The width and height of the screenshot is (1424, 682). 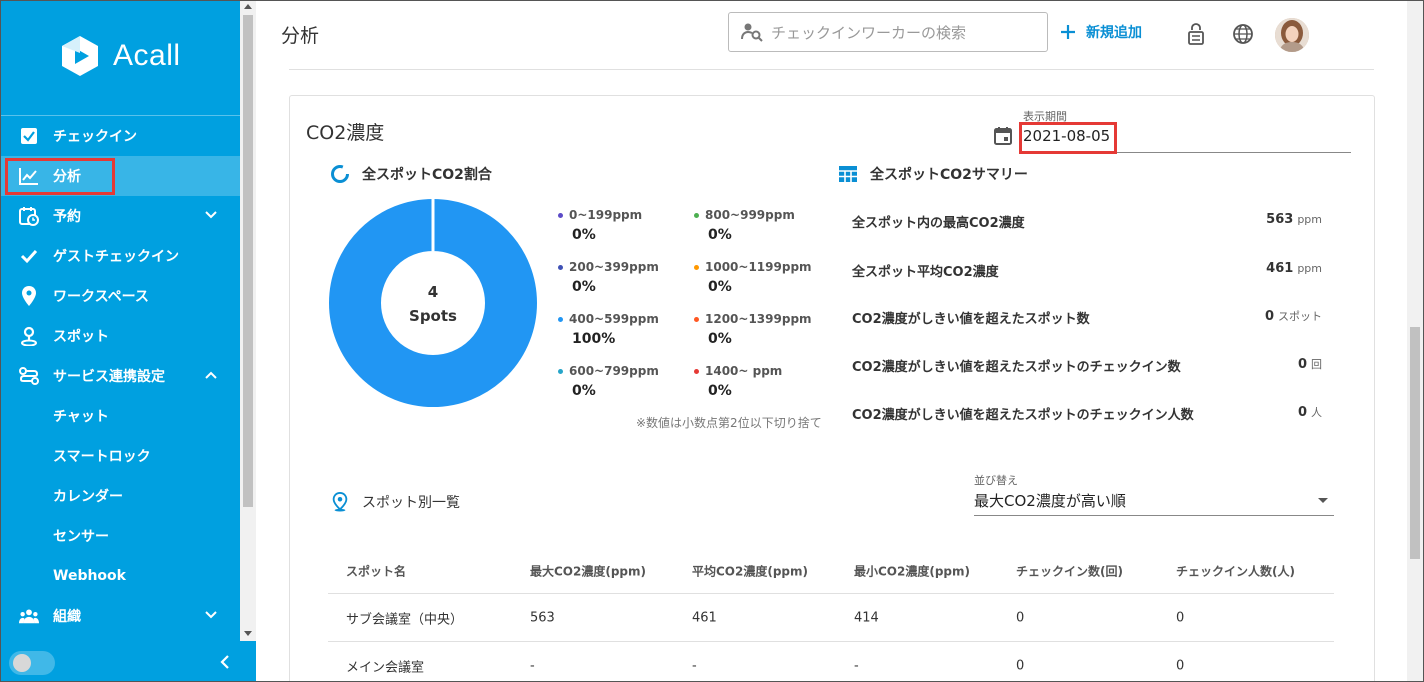 I want to click on collapse-sidebar-icon, so click(x=225, y=662).